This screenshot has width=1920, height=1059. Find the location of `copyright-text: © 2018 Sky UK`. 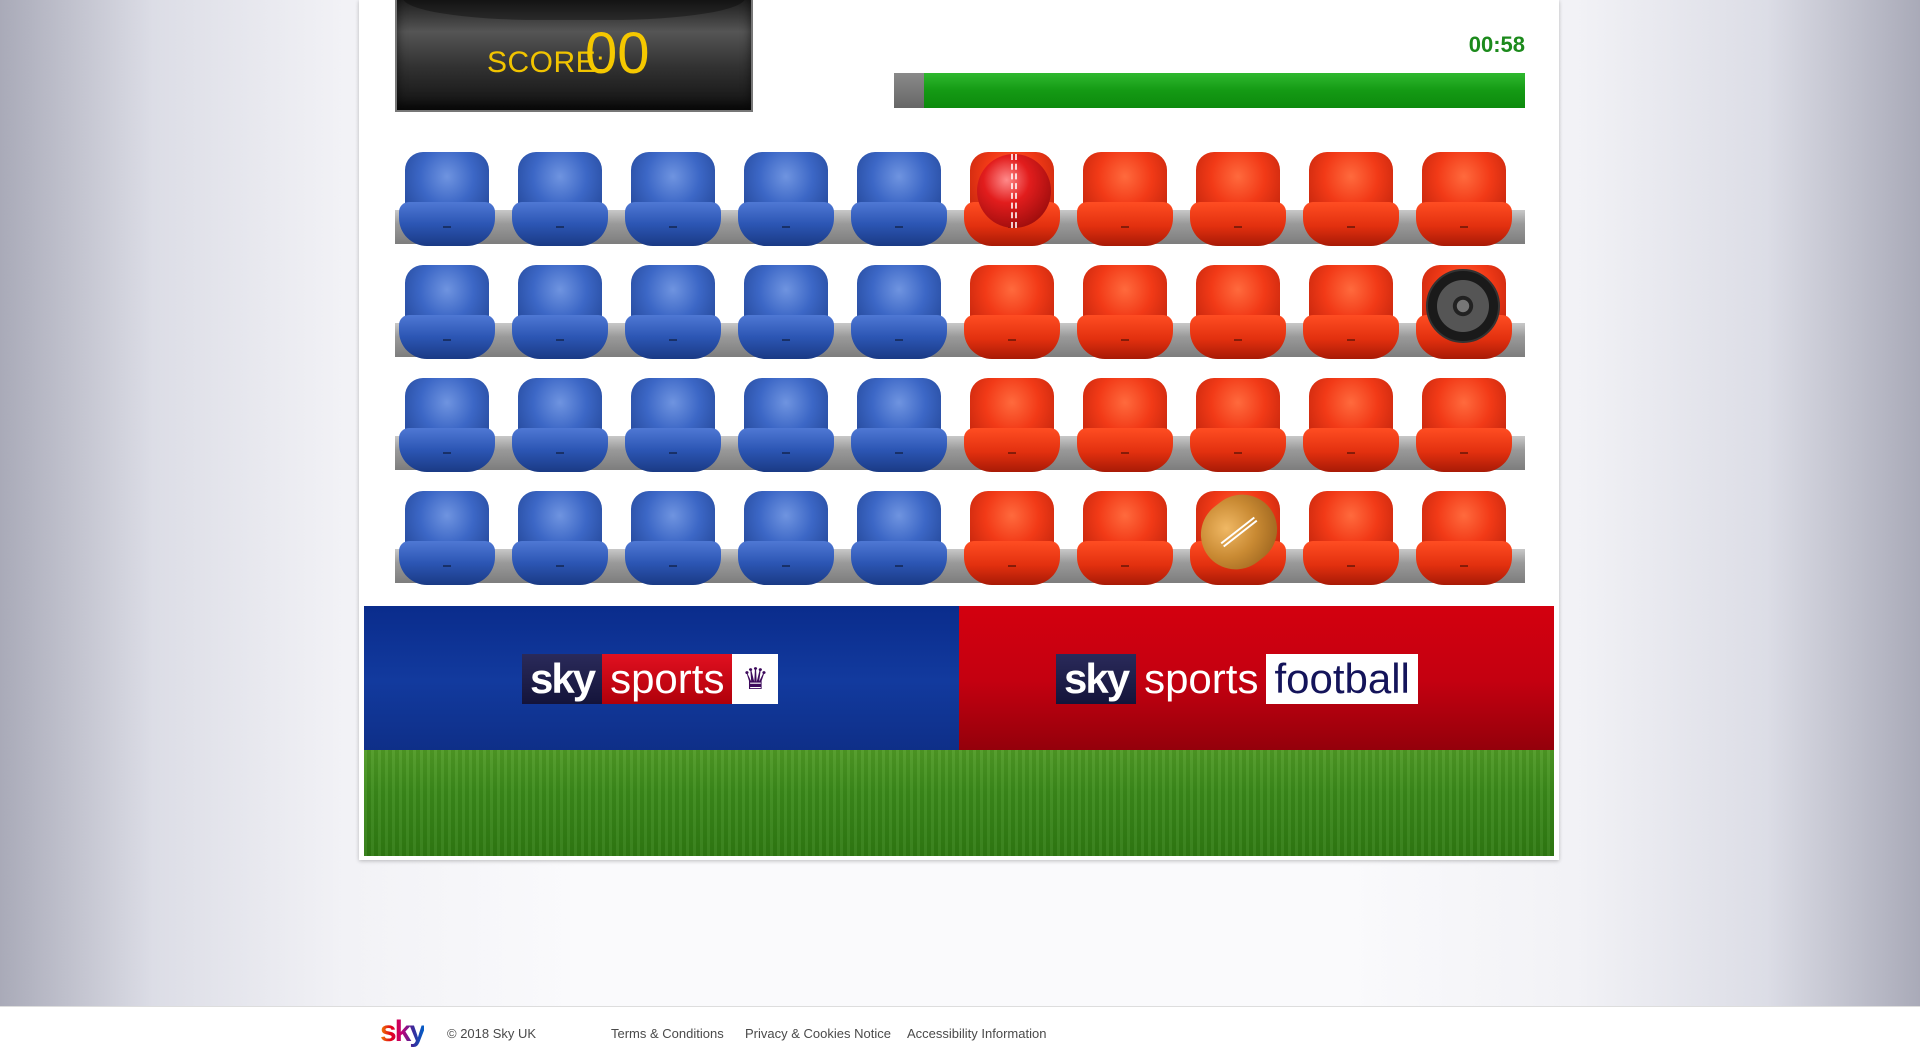

copyright-text: © 2018 Sky UK is located at coordinates (492, 1033).